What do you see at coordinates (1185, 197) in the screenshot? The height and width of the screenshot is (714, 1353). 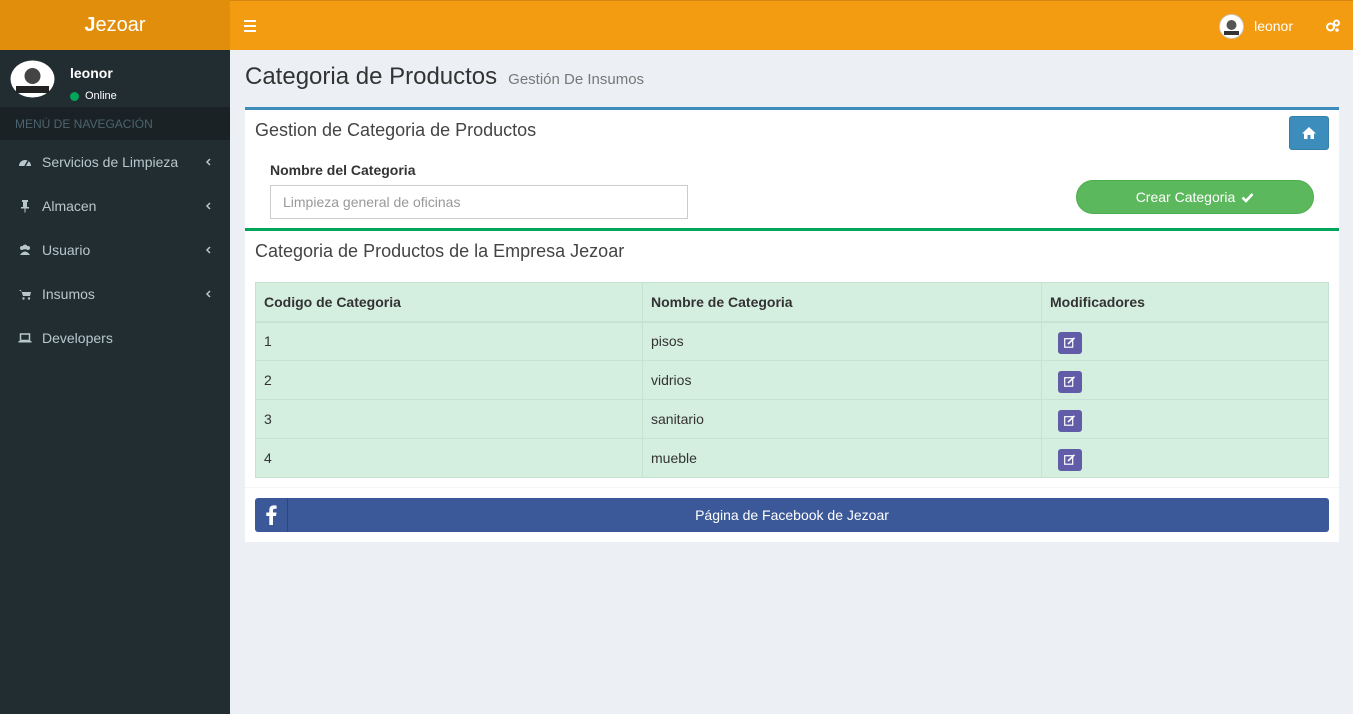 I see `create-category-label: Crear Categoria` at bounding box center [1185, 197].